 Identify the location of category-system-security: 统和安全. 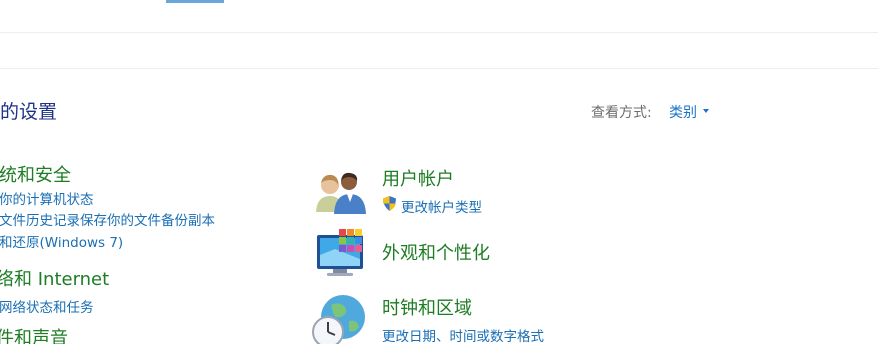
(35, 174).